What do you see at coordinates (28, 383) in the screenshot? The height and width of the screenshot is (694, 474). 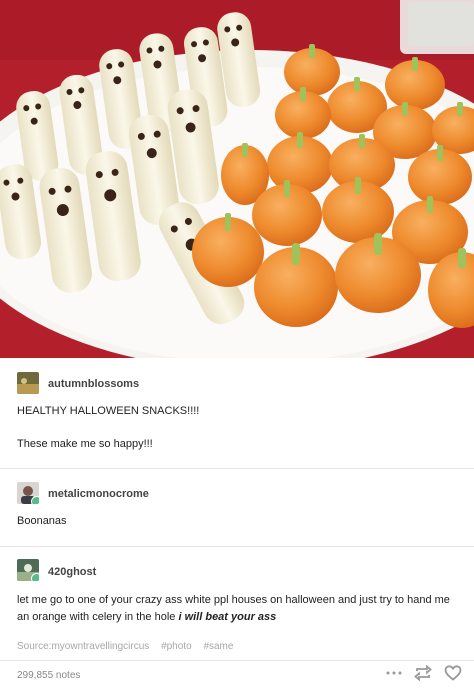 I see `avatar-autumnblossoms` at bounding box center [28, 383].